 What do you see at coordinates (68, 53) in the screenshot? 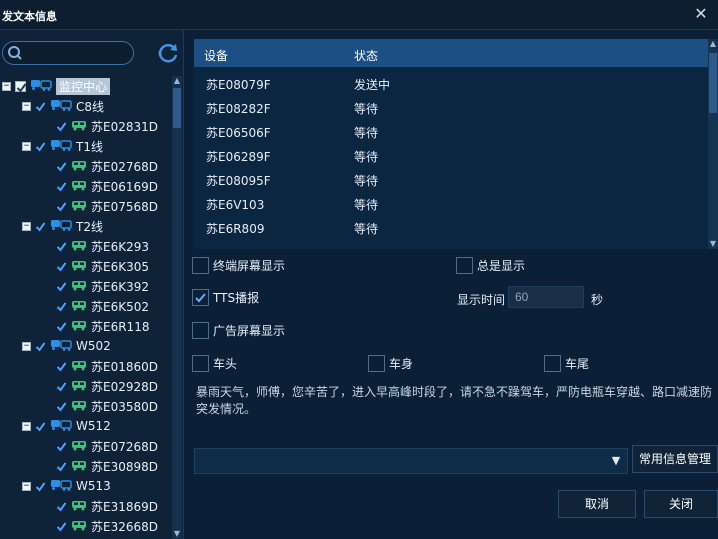
I see `search-input` at bounding box center [68, 53].